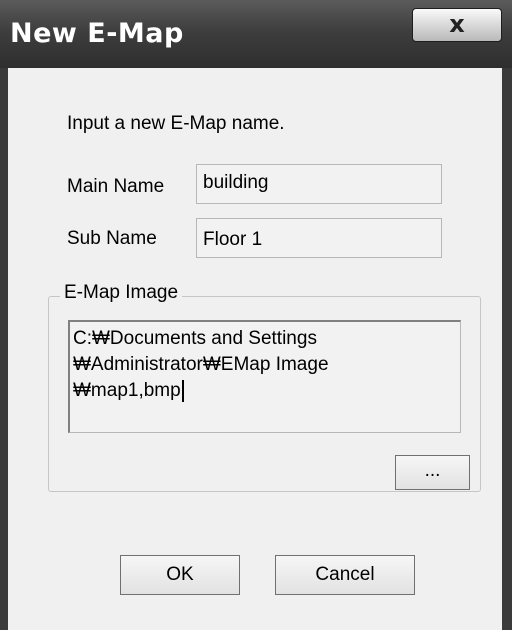  Describe the element at coordinates (265, 391) in the screenshot. I see `image-path-line-3: ₩map1,bmp` at that location.